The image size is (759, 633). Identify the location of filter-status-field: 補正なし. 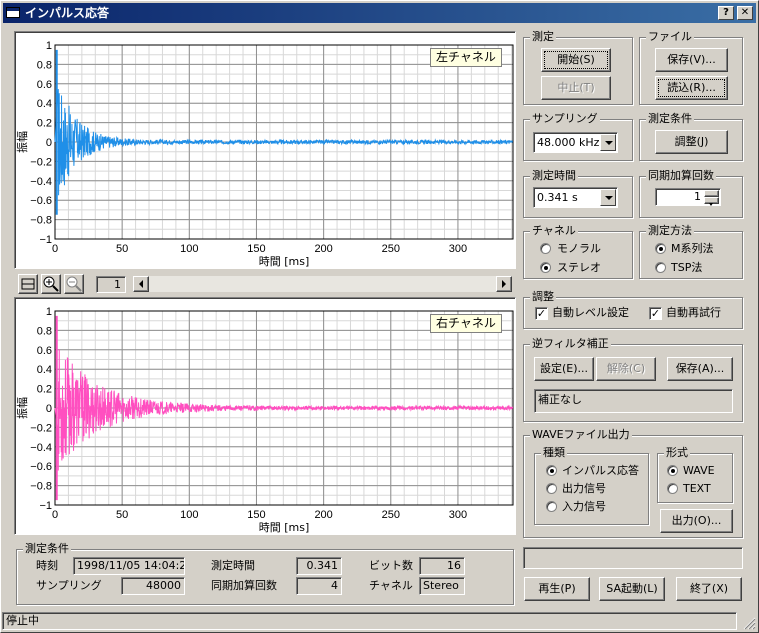
(633, 401).